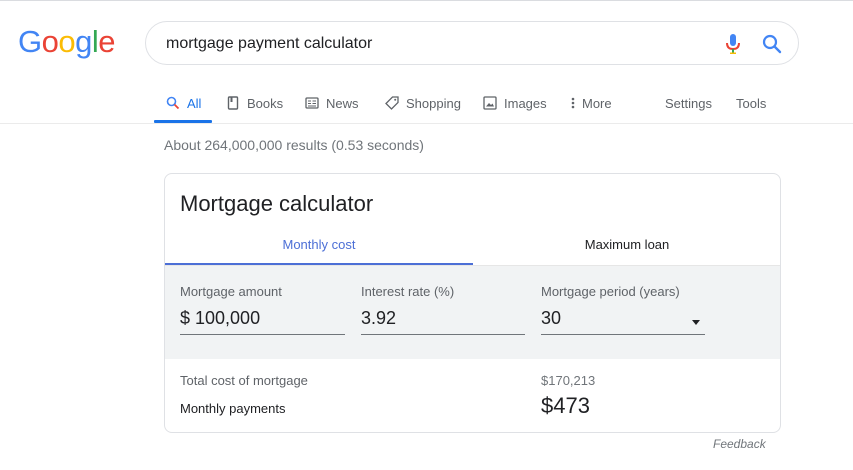 The width and height of the screenshot is (853, 470). Describe the element at coordinates (312, 103) in the screenshot. I see `newspaper-icon` at that location.